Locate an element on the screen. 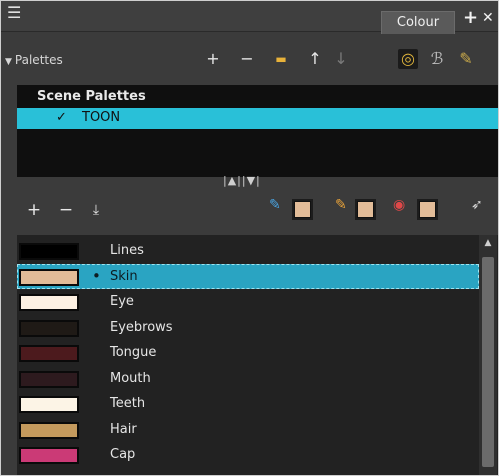 This screenshot has width=499, height=476. pencil-icon: ✎ is located at coordinates (341, 205).